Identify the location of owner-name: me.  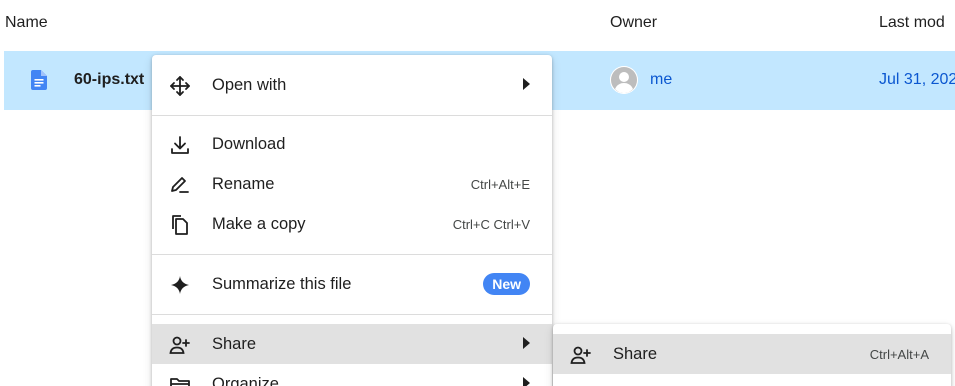
(661, 79).